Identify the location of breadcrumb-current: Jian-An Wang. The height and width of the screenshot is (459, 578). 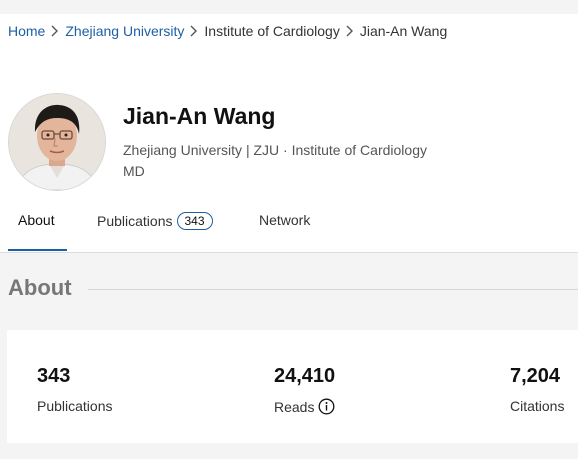
(403, 31).